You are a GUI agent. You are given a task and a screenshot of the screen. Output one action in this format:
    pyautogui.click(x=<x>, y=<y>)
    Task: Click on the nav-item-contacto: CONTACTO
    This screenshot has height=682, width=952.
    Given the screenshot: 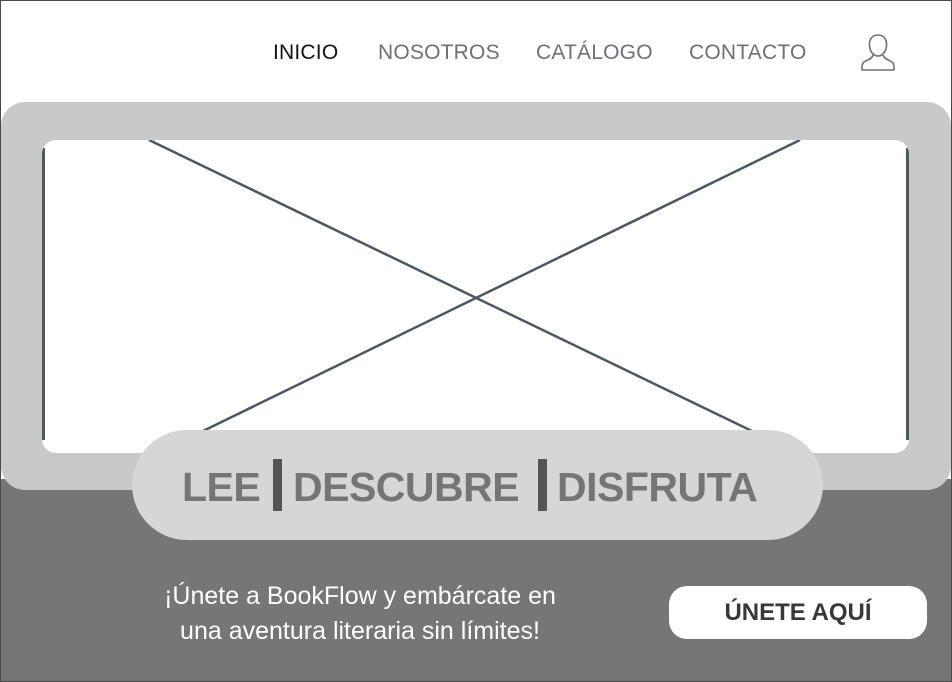 What is the action you would take?
    pyautogui.click(x=748, y=53)
    